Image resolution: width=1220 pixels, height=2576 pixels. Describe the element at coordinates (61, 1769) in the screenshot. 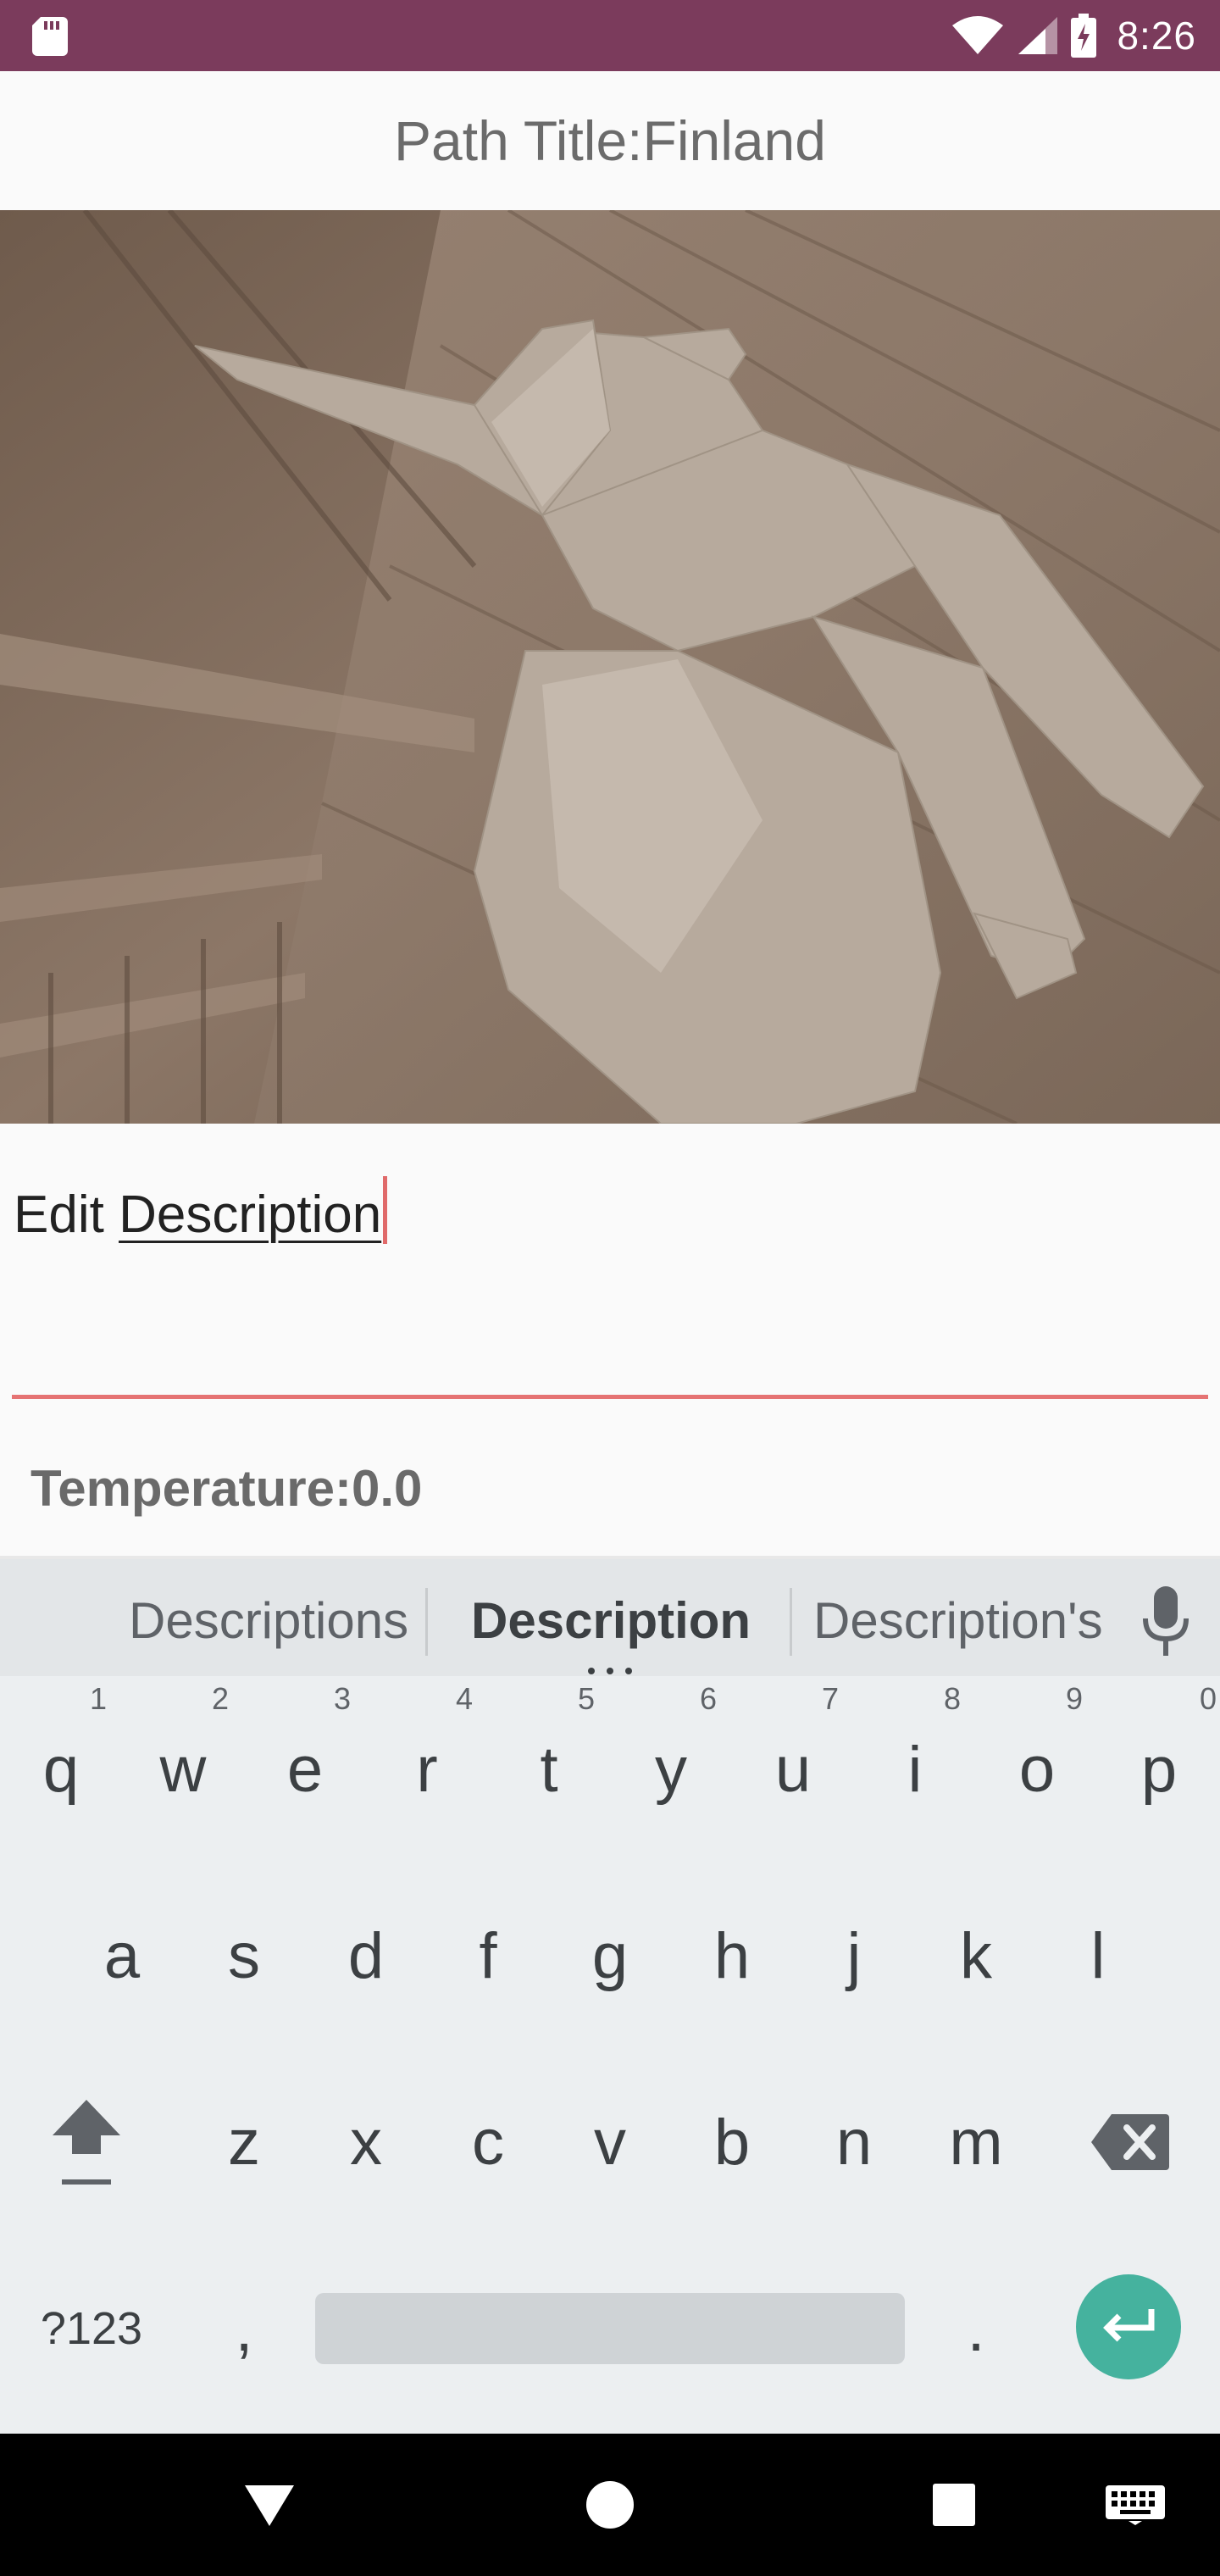

I see `key-q: q1` at that location.